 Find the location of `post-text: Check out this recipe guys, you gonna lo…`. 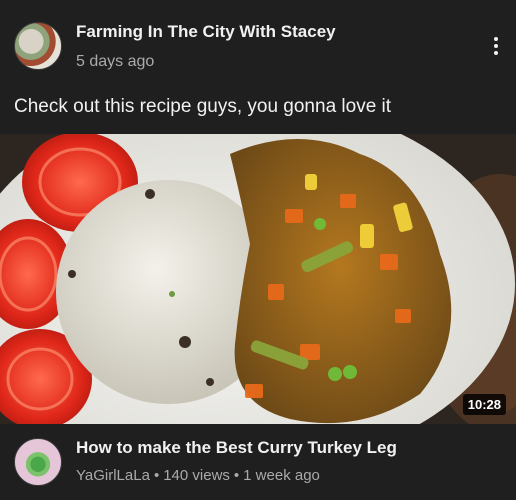

post-text: Check out this recipe guys, you gonna lo… is located at coordinates (203, 106).